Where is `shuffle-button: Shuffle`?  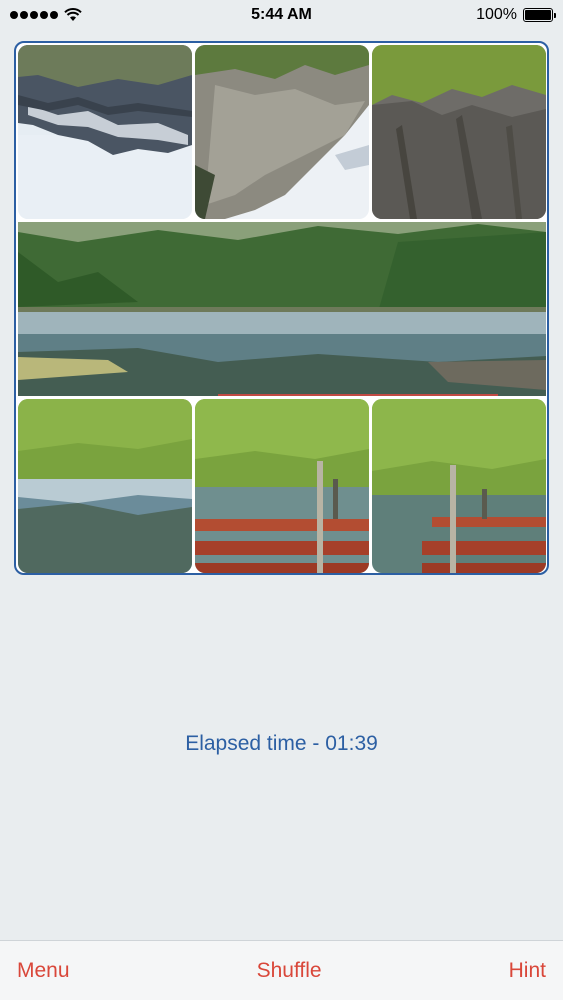 shuffle-button: Shuffle is located at coordinates (289, 971).